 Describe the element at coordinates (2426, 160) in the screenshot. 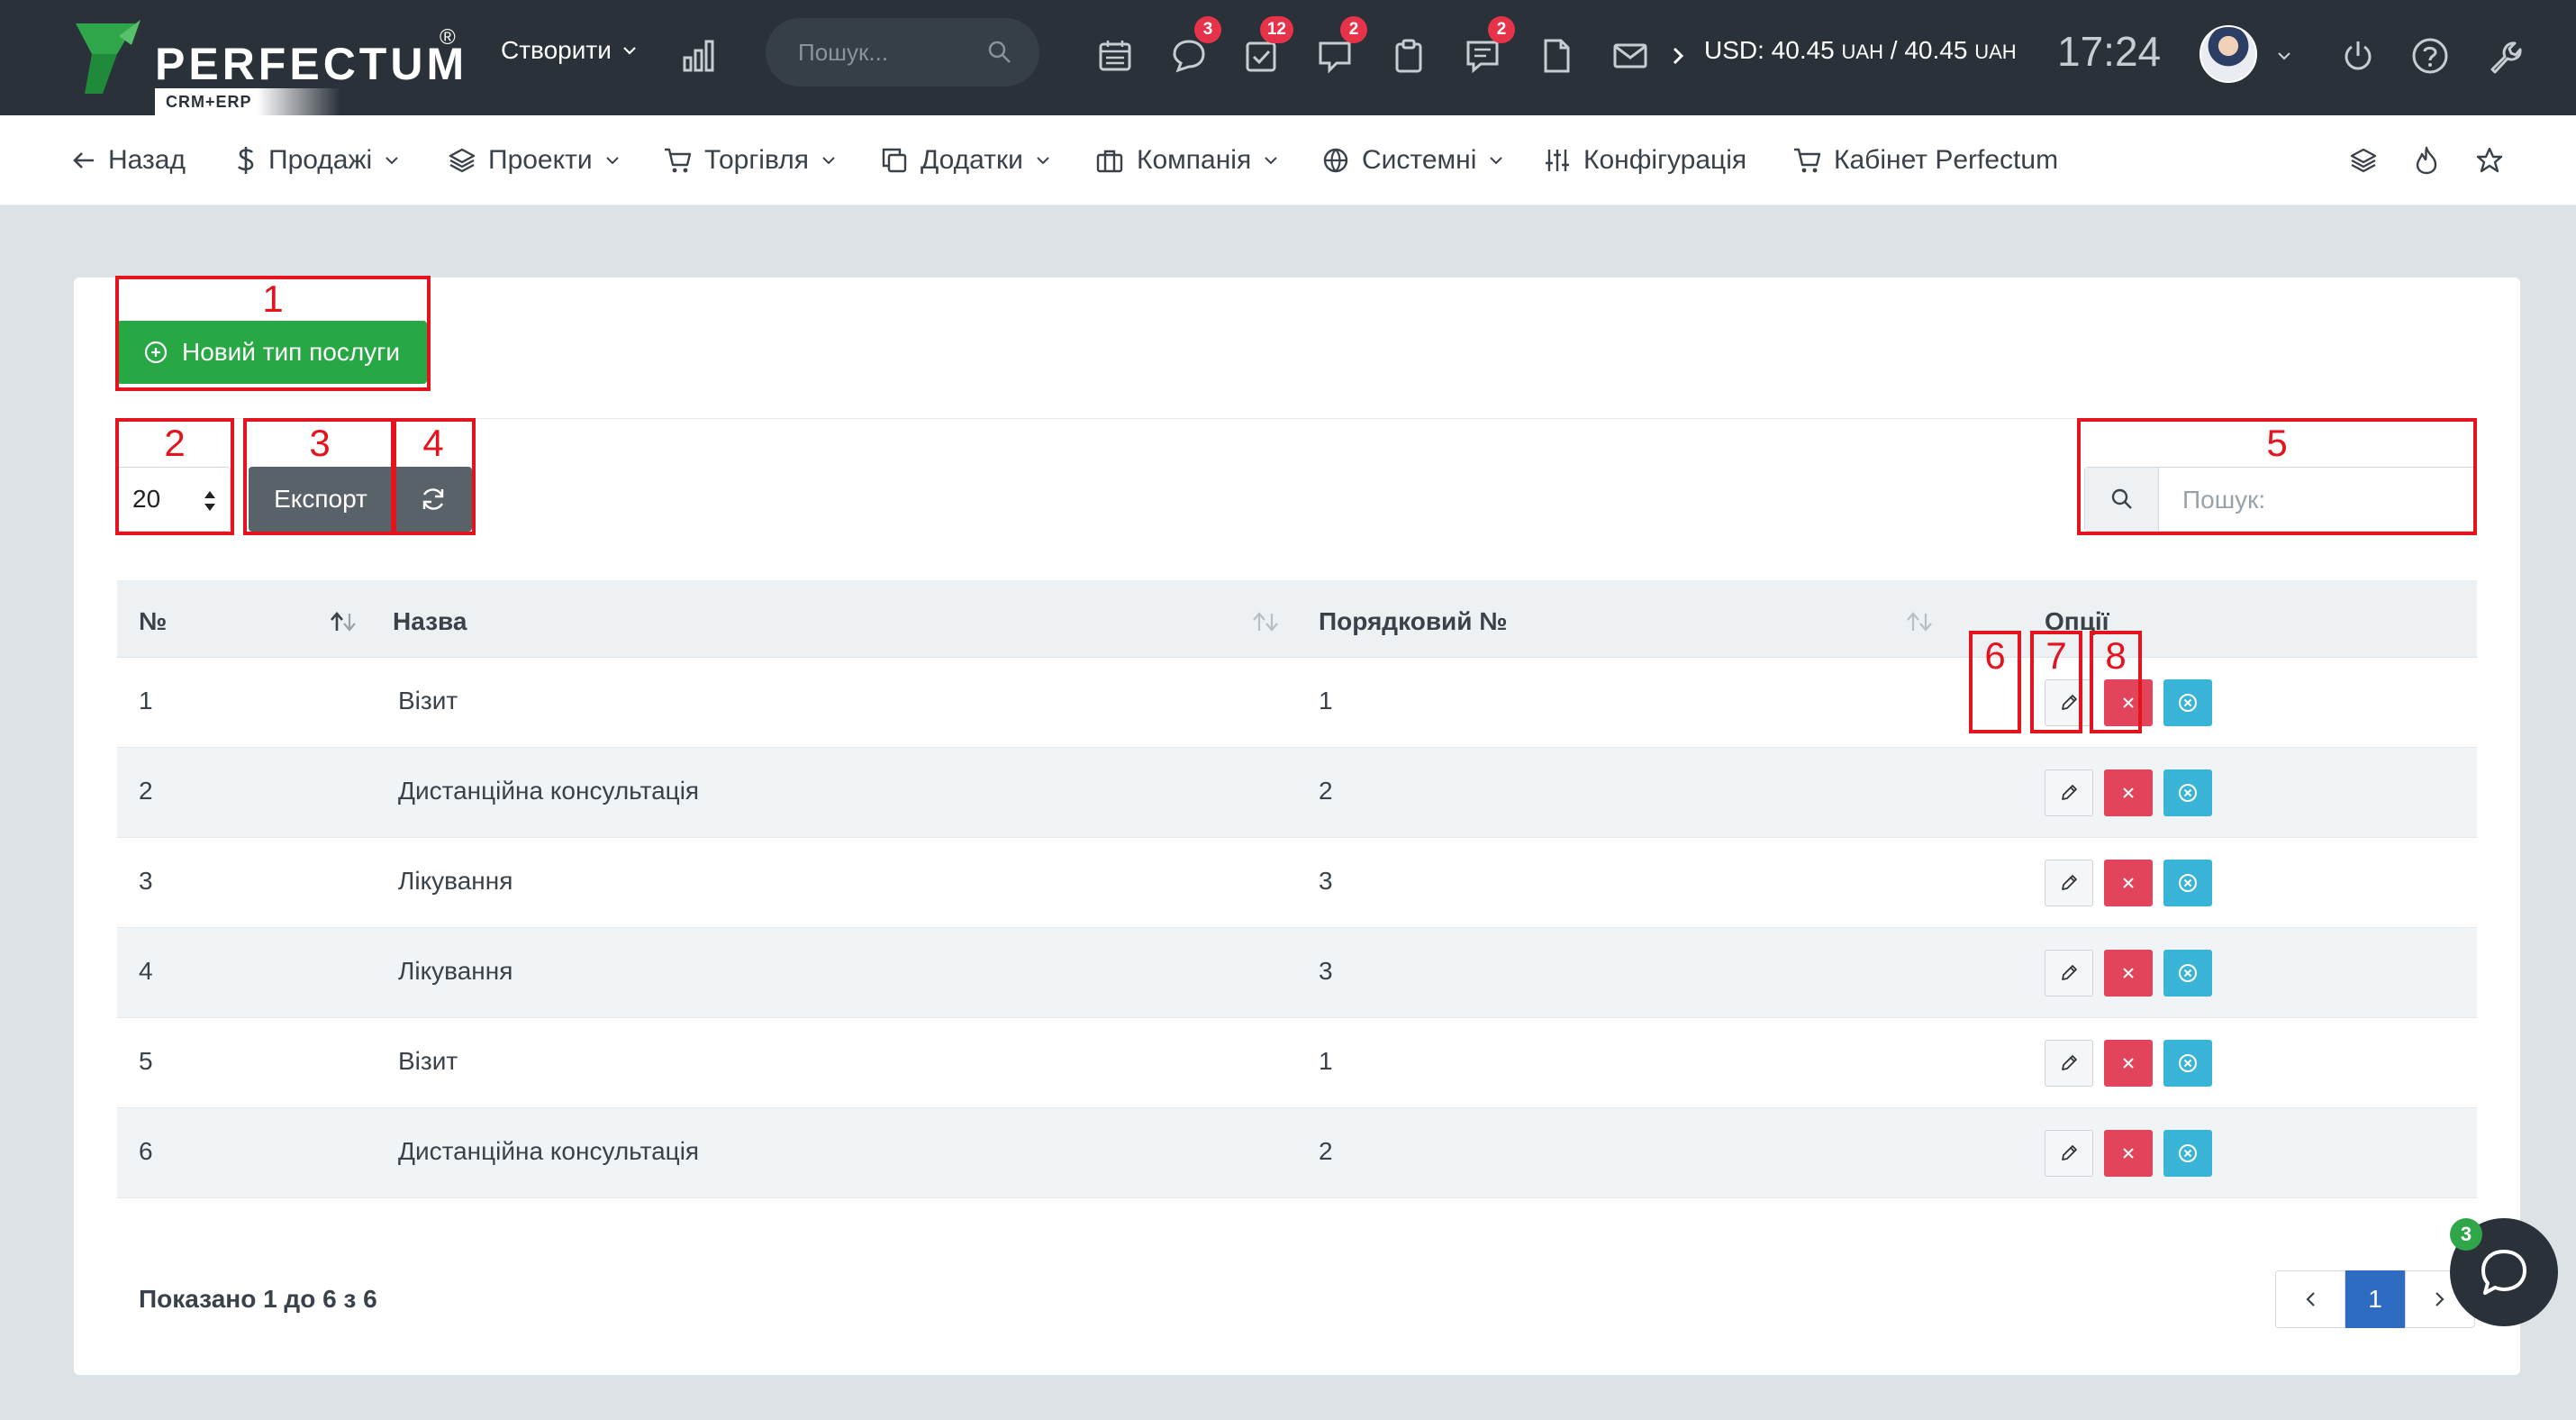

I see `fire-icon` at that location.